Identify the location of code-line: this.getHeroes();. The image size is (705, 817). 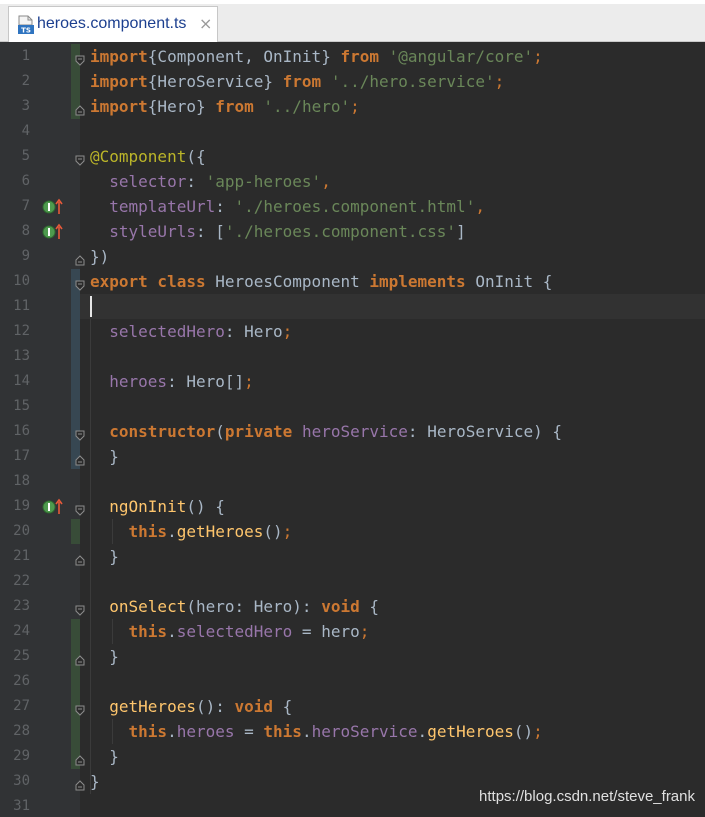
(191, 531).